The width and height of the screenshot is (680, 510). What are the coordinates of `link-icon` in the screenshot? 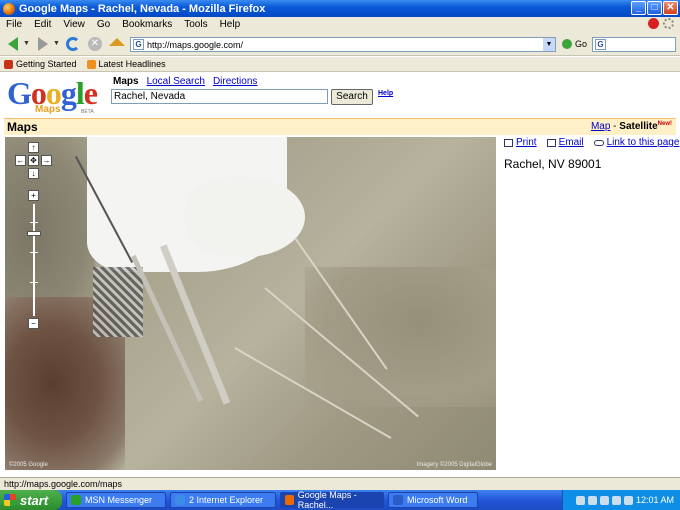 It's located at (598, 142).